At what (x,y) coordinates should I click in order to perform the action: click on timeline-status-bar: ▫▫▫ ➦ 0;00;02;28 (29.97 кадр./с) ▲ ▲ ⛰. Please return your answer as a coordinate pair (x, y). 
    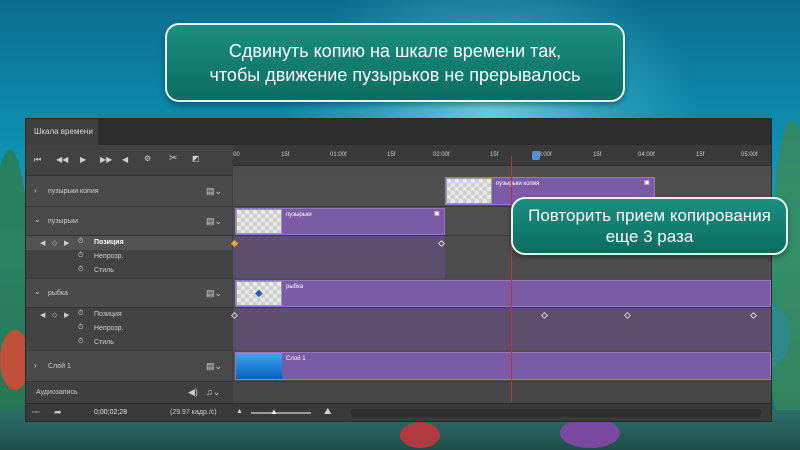
    Looking at the image, I should click on (398, 412).